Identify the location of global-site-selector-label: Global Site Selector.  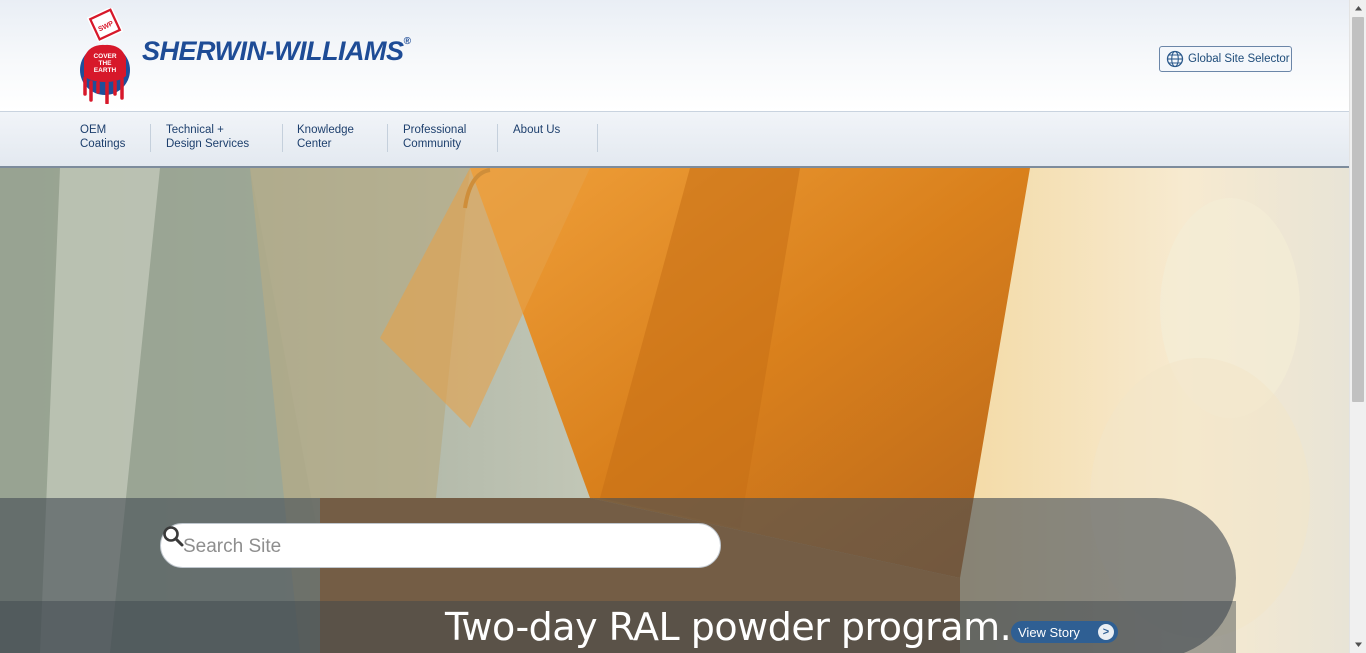
(1239, 59).